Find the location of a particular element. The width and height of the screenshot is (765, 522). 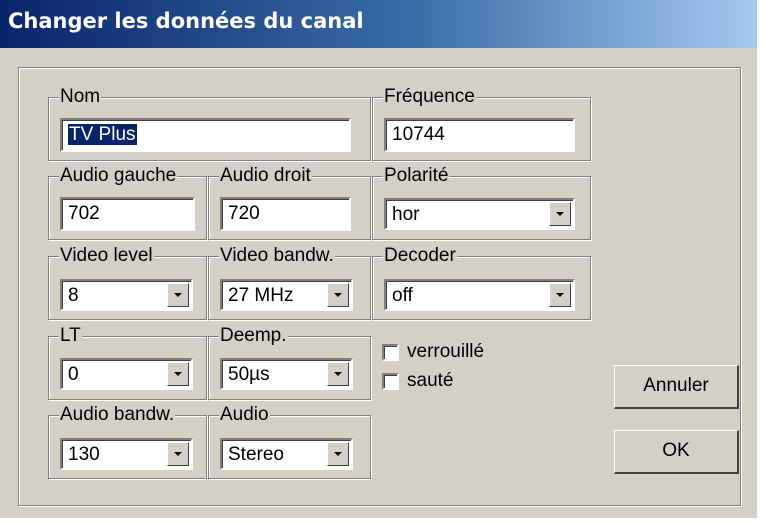

decoder-label: Decoder is located at coordinates (420, 255).